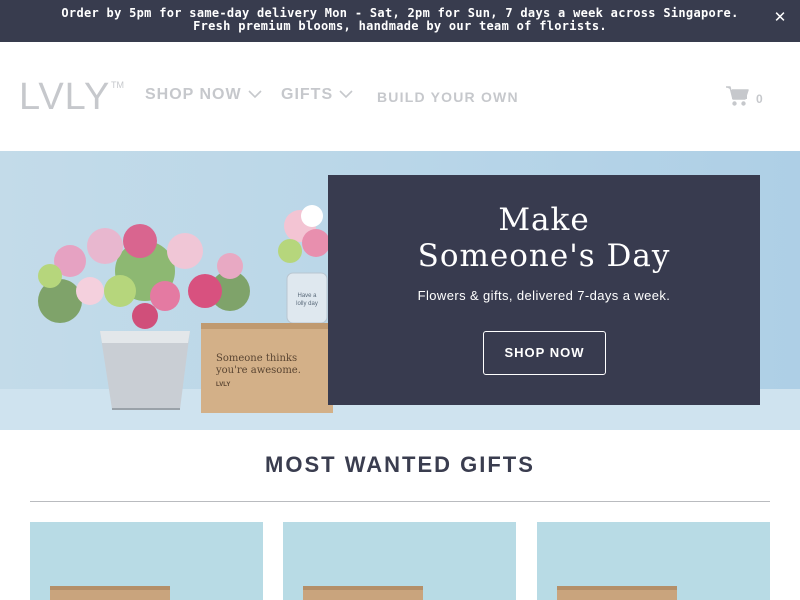 This screenshot has height=600, width=800. I want to click on jar-label-line-1: Have a, so click(307, 296).